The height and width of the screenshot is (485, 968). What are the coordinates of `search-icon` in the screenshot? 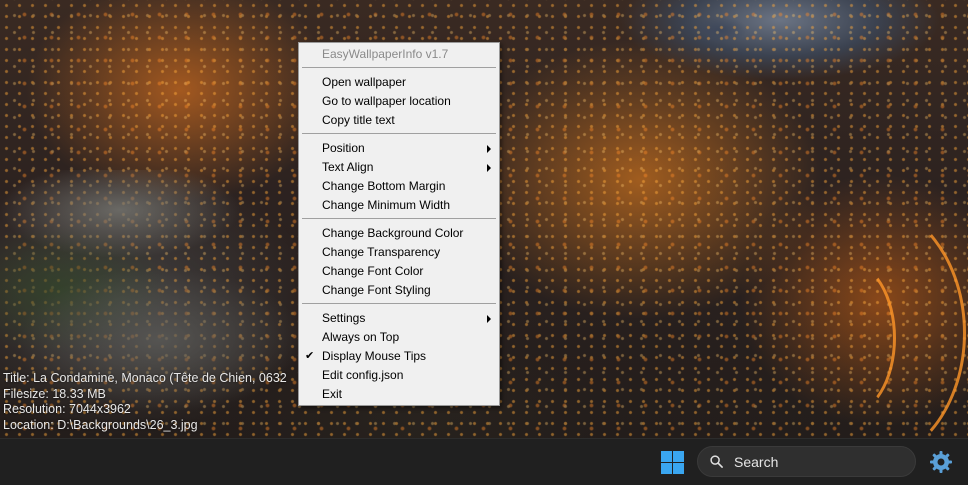 It's located at (716, 461).